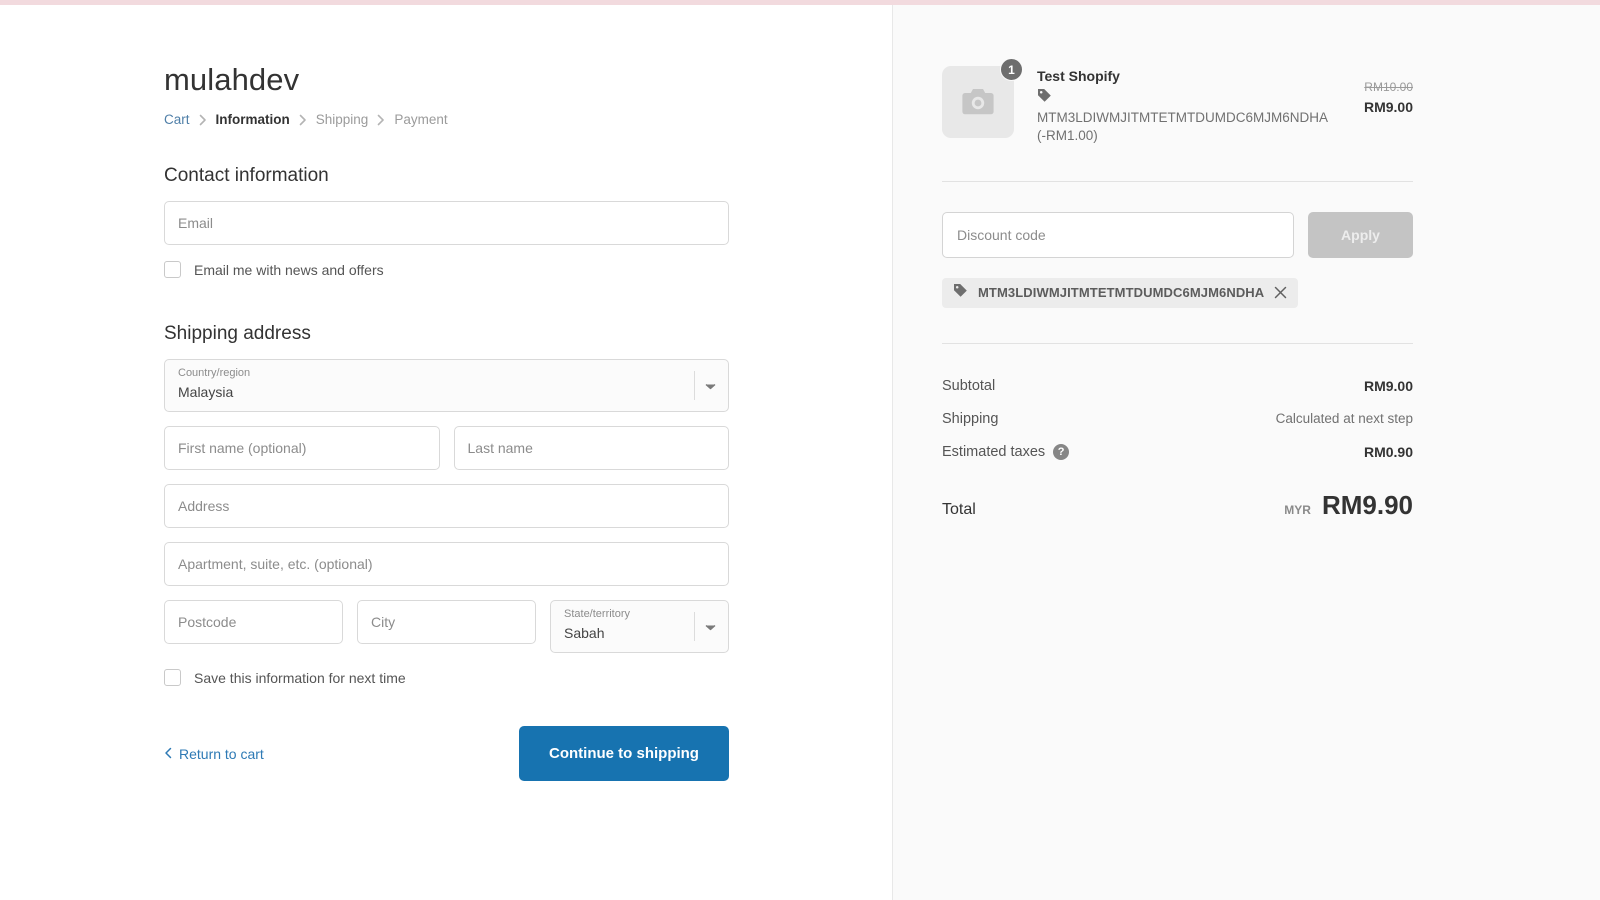 Image resolution: width=1600 pixels, height=900 pixels. I want to click on discount-code-input: Discount code, so click(1118, 234).